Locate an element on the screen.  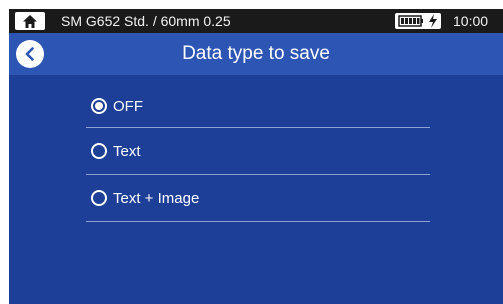
home-icon is located at coordinates (30, 21).